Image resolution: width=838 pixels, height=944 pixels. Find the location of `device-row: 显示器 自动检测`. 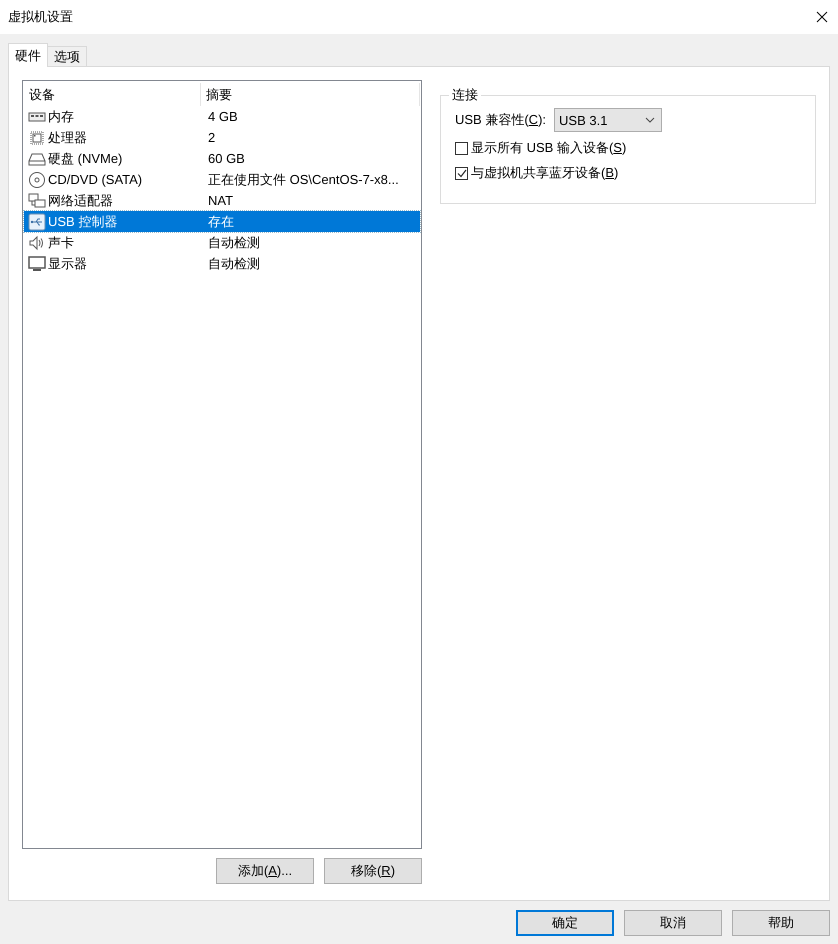

device-row: 显示器 自动检测 is located at coordinates (222, 263).